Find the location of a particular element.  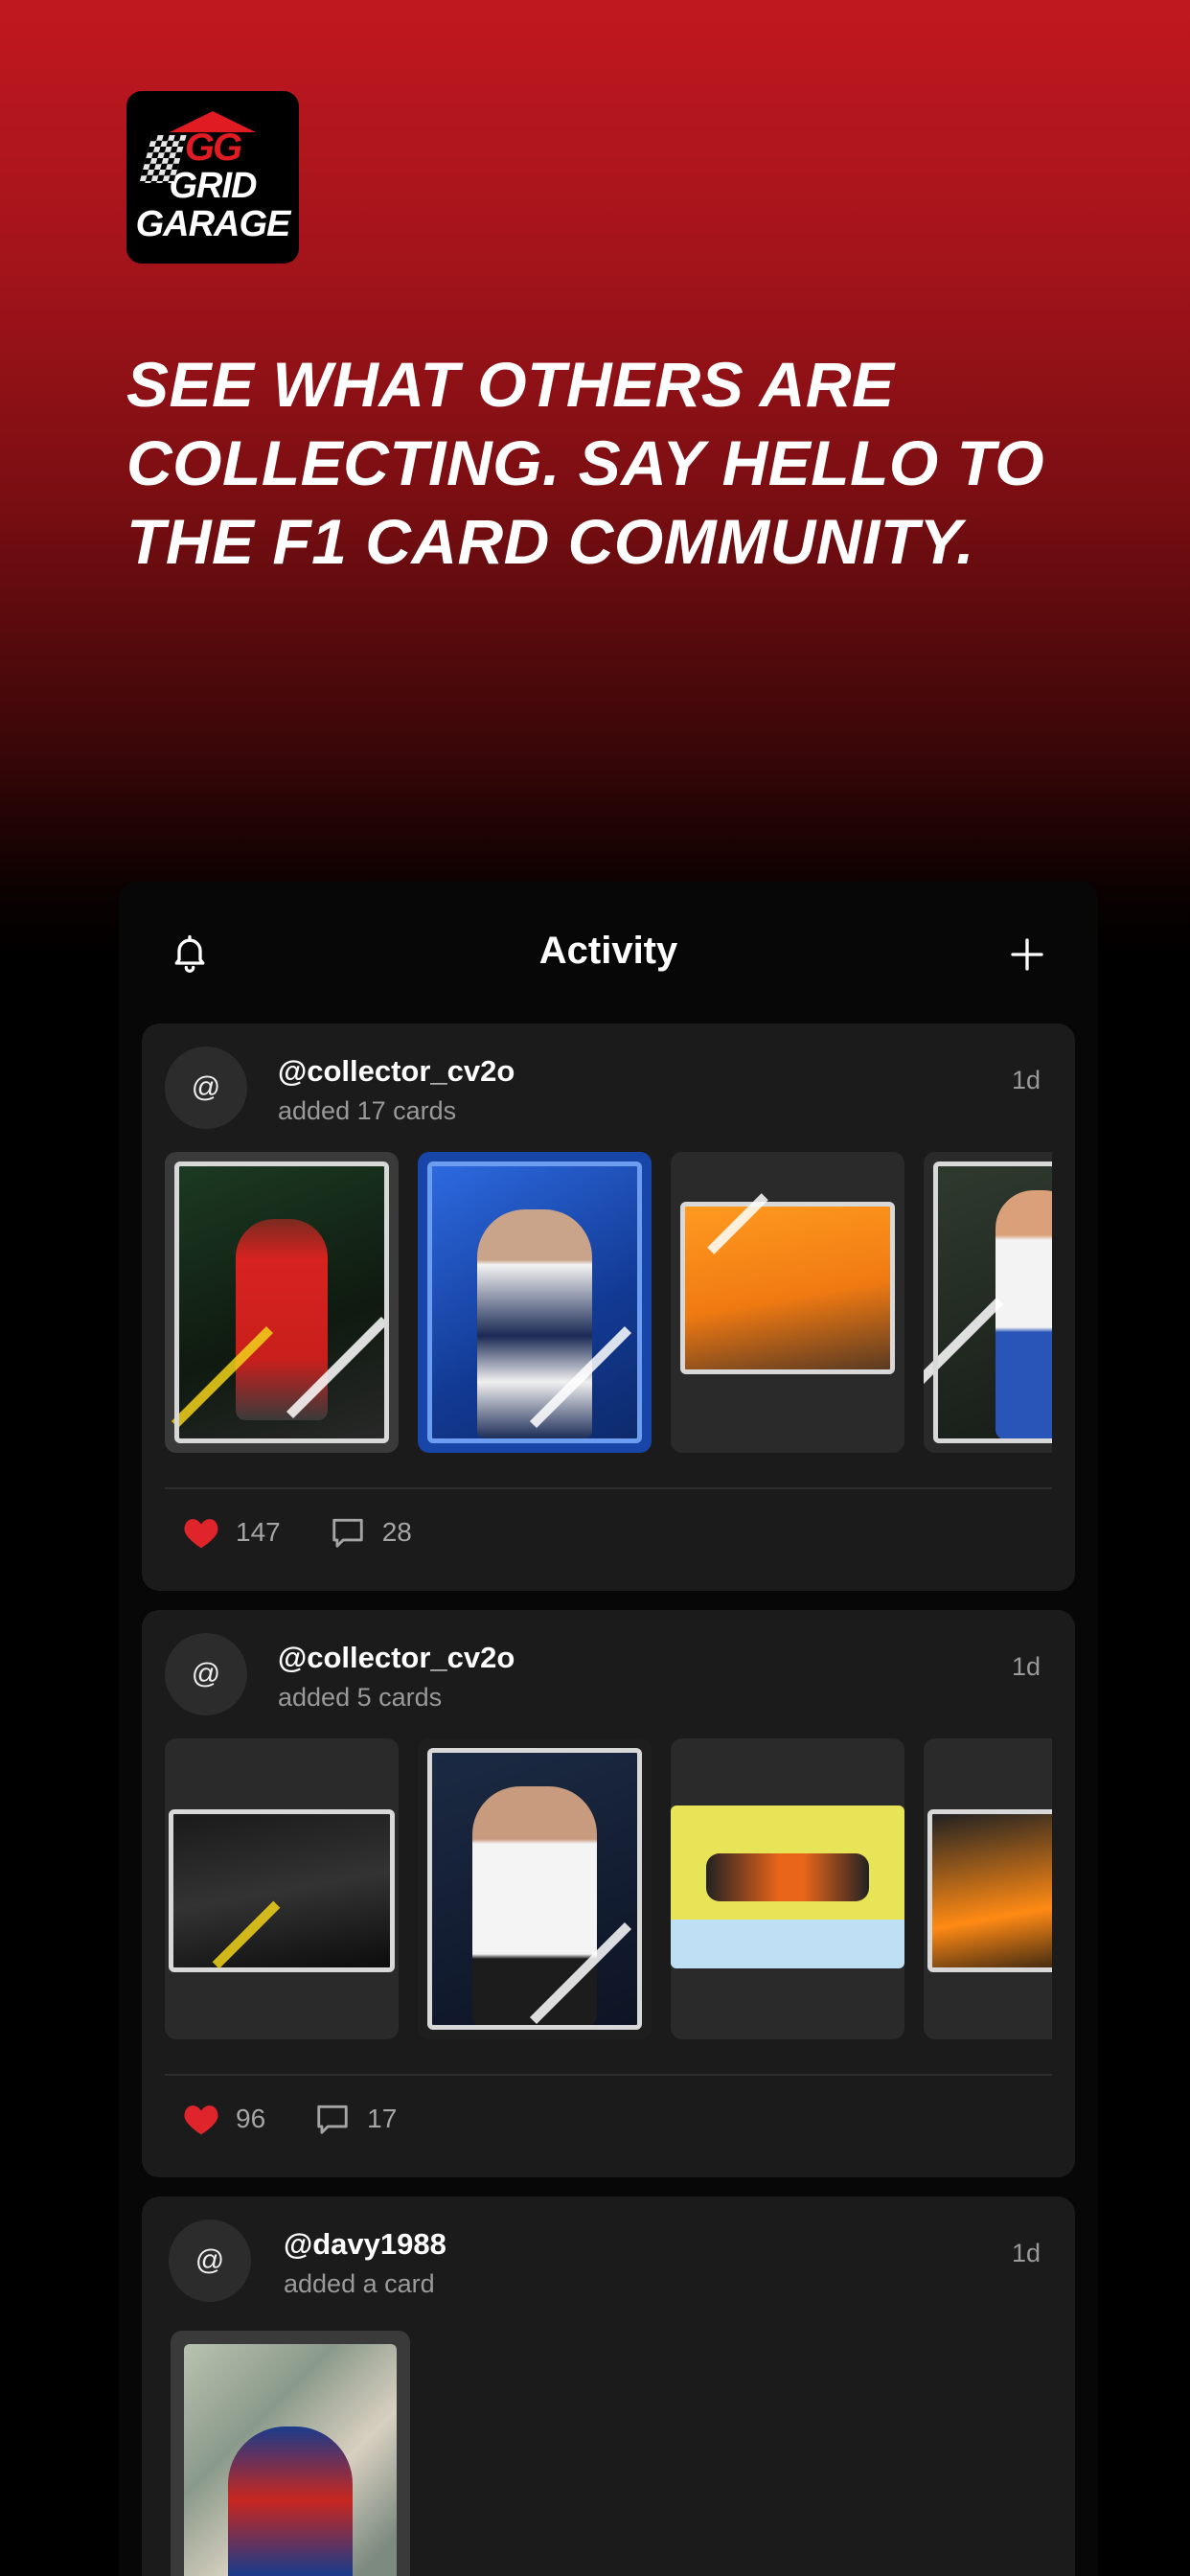

headline-line-3: THE F1 CARD COMMUNITY. is located at coordinates (550, 541).